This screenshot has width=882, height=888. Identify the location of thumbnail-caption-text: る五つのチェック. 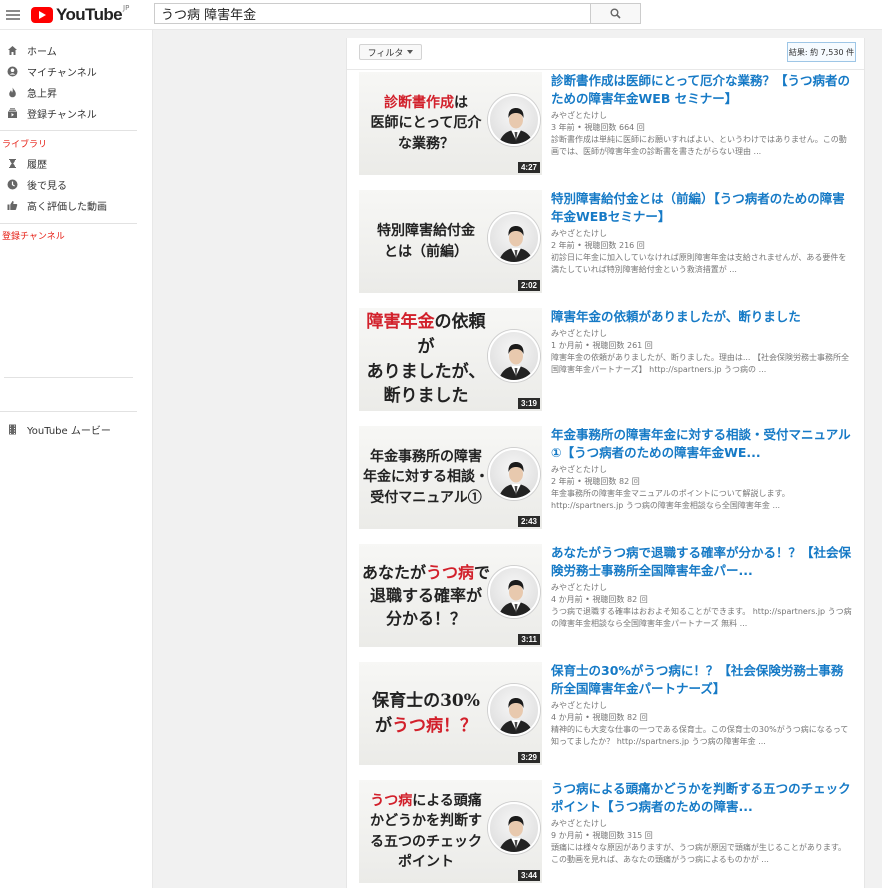
(426, 841).